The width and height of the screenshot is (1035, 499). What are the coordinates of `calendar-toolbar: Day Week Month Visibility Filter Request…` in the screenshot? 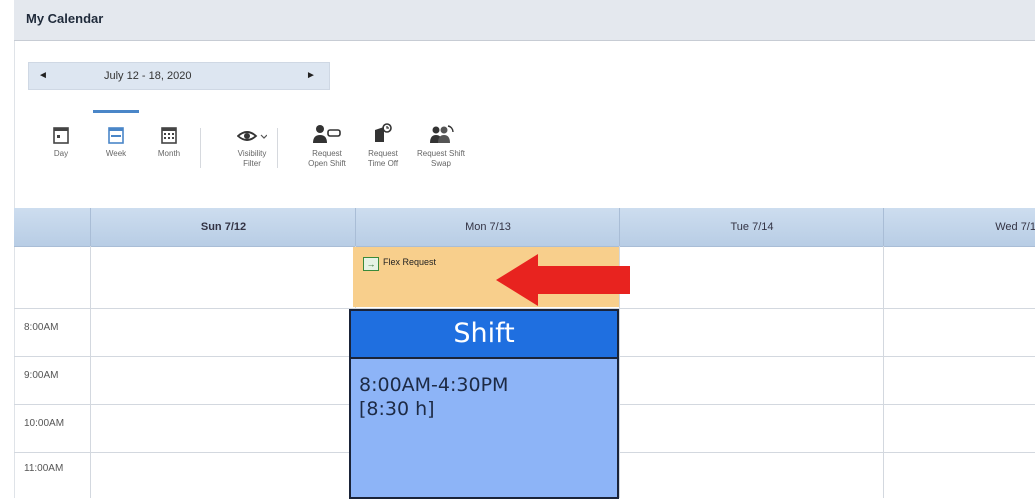 It's located at (300, 150).